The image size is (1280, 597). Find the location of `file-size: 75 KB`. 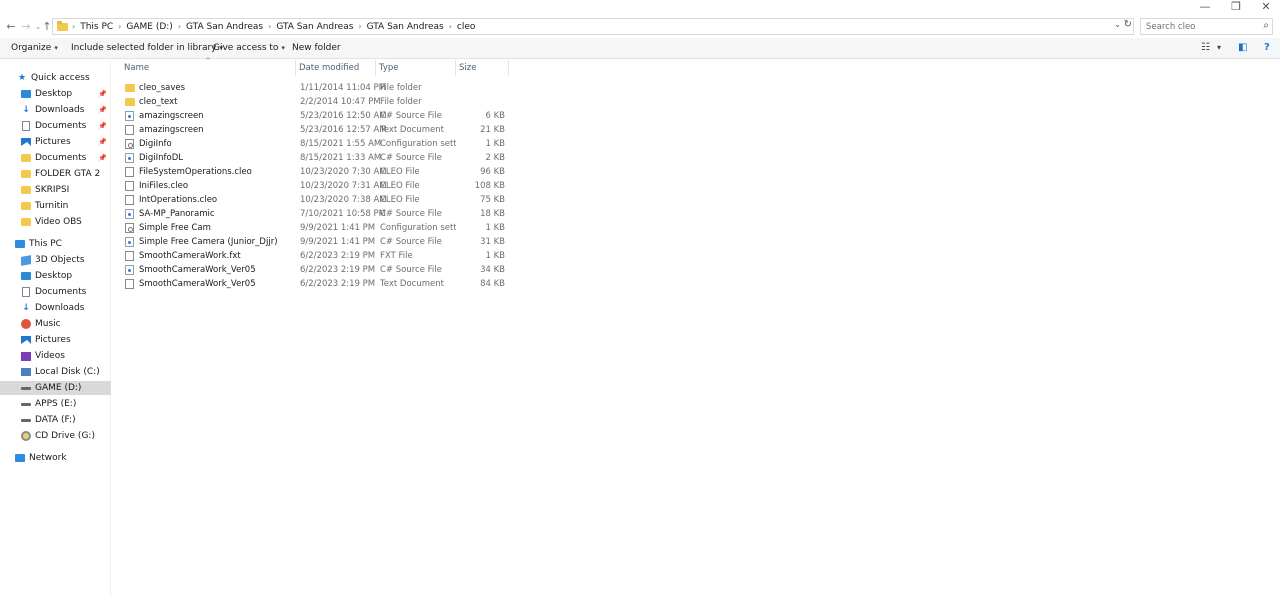

file-size: 75 KB is located at coordinates (492, 200).